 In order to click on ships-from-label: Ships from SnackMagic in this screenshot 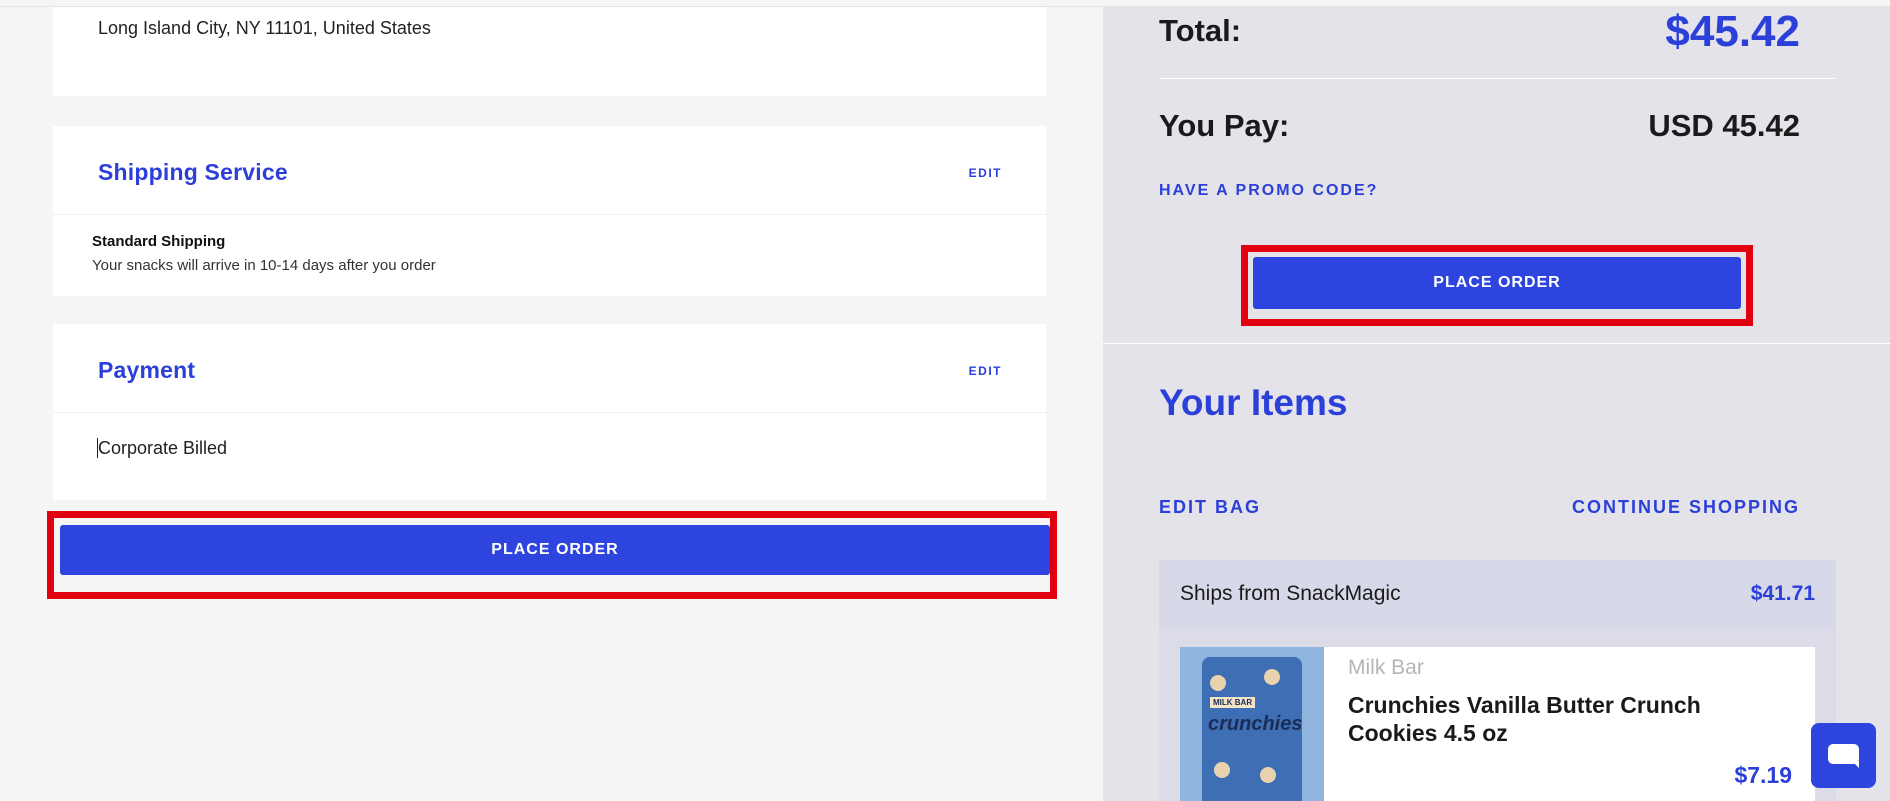, I will do `click(1290, 593)`.